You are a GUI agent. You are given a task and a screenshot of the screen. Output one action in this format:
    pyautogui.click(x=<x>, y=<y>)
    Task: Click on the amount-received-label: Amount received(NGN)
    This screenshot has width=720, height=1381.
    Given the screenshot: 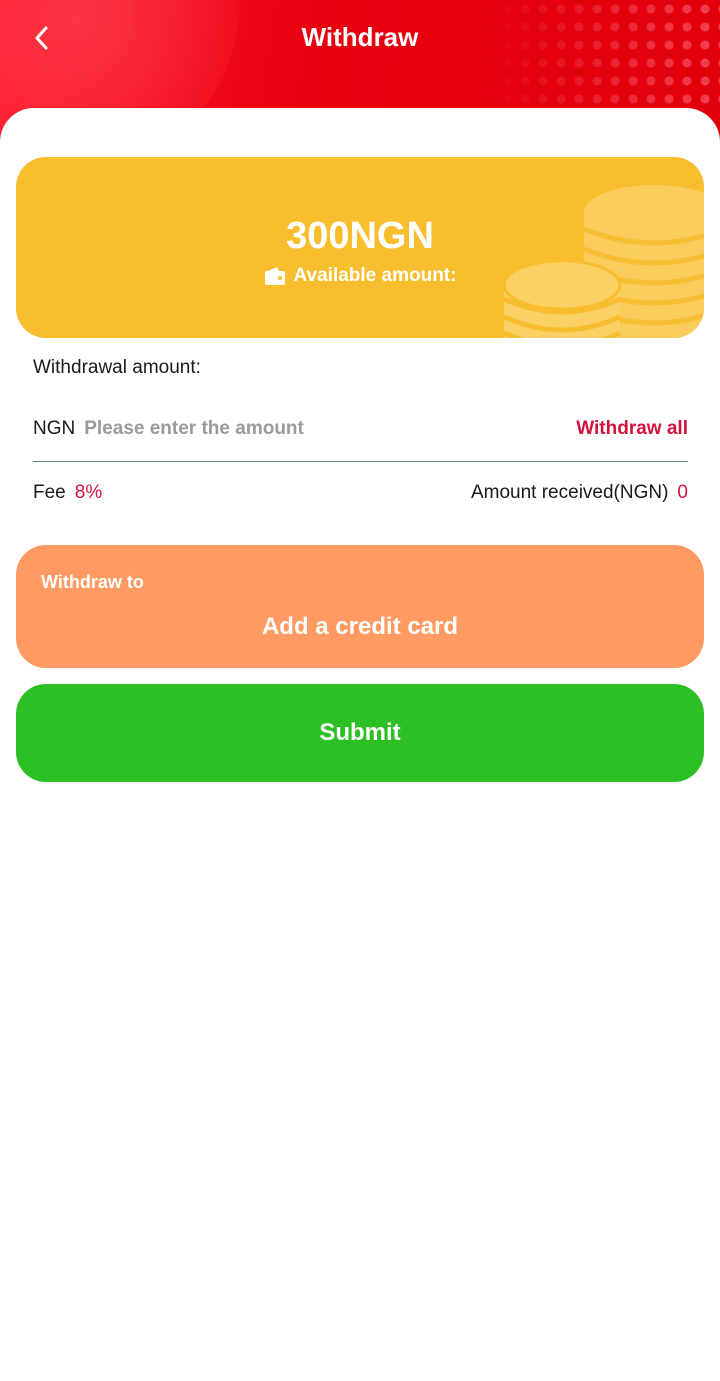 What is the action you would take?
    pyautogui.click(x=569, y=492)
    